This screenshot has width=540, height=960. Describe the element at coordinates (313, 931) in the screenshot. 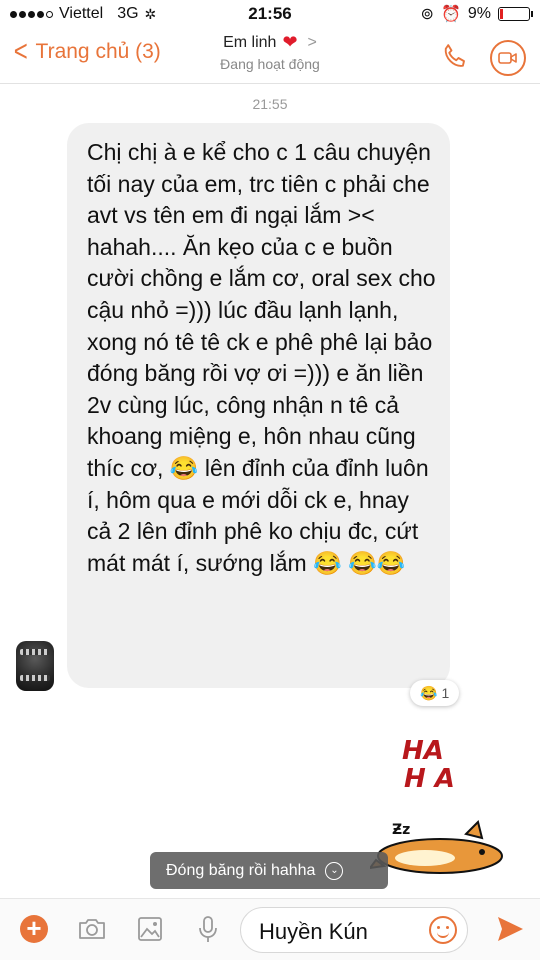

I see `message-input-text: Huyền Kún` at that location.